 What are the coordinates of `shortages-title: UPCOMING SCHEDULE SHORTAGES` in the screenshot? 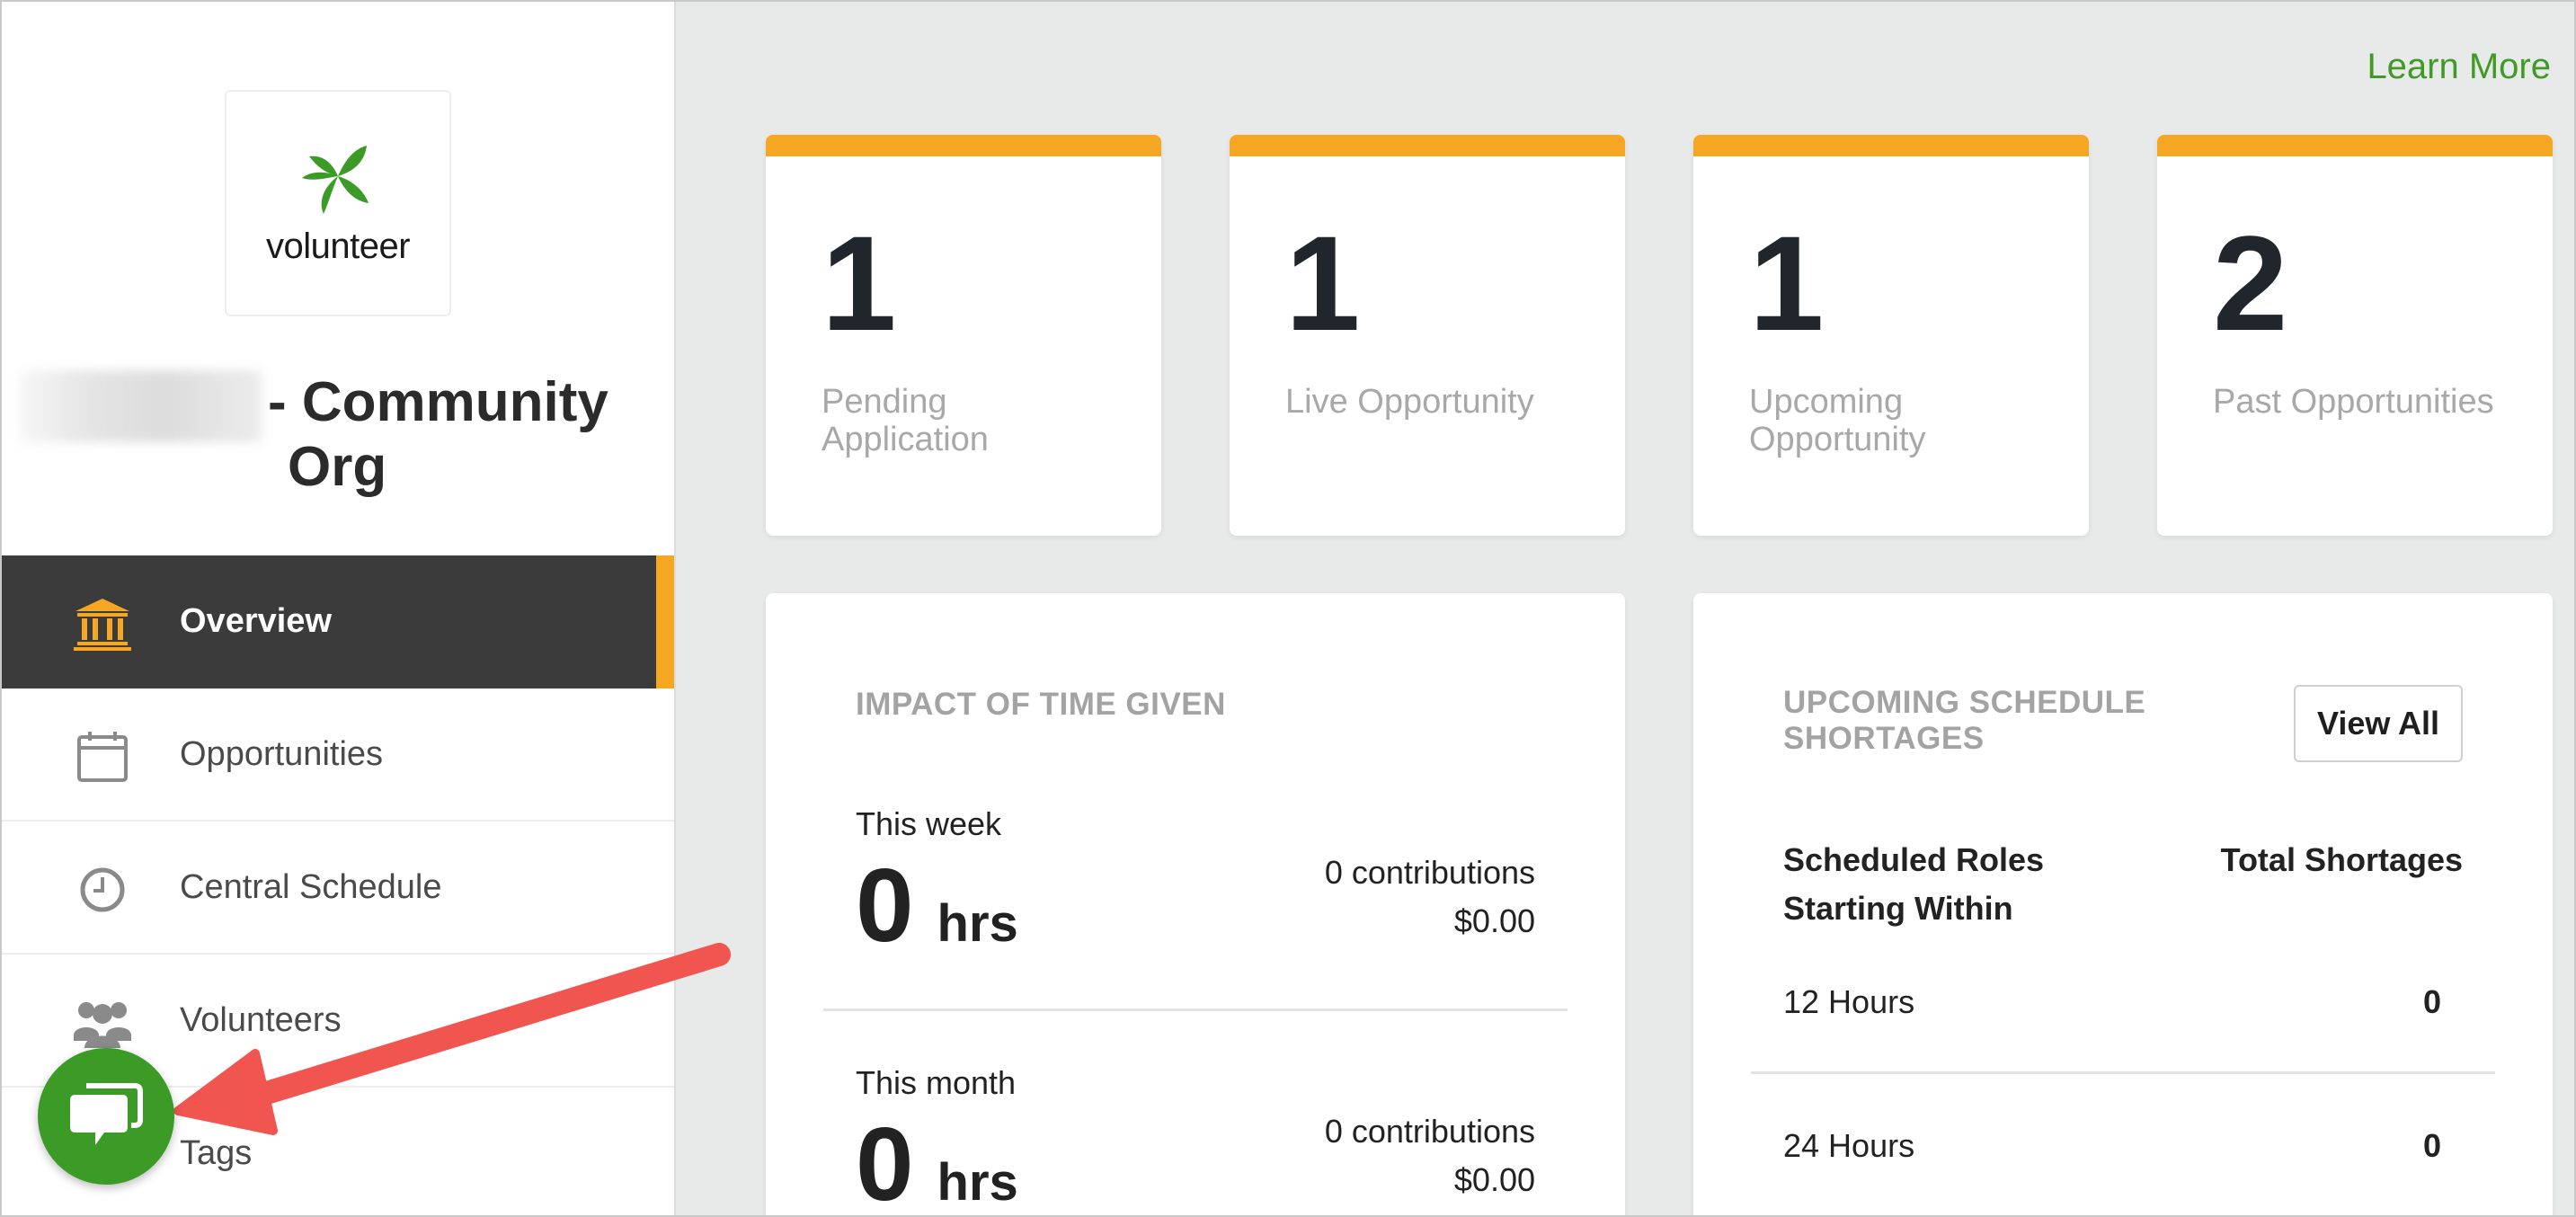 It's located at (1964, 721).